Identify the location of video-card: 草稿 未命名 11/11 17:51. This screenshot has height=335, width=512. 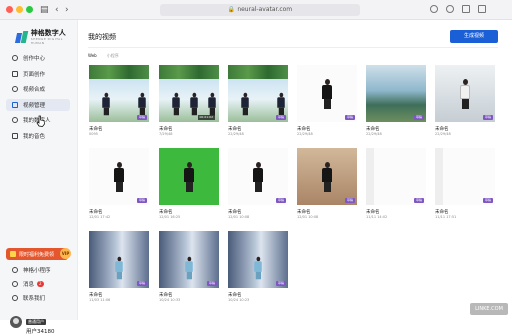
(465, 190).